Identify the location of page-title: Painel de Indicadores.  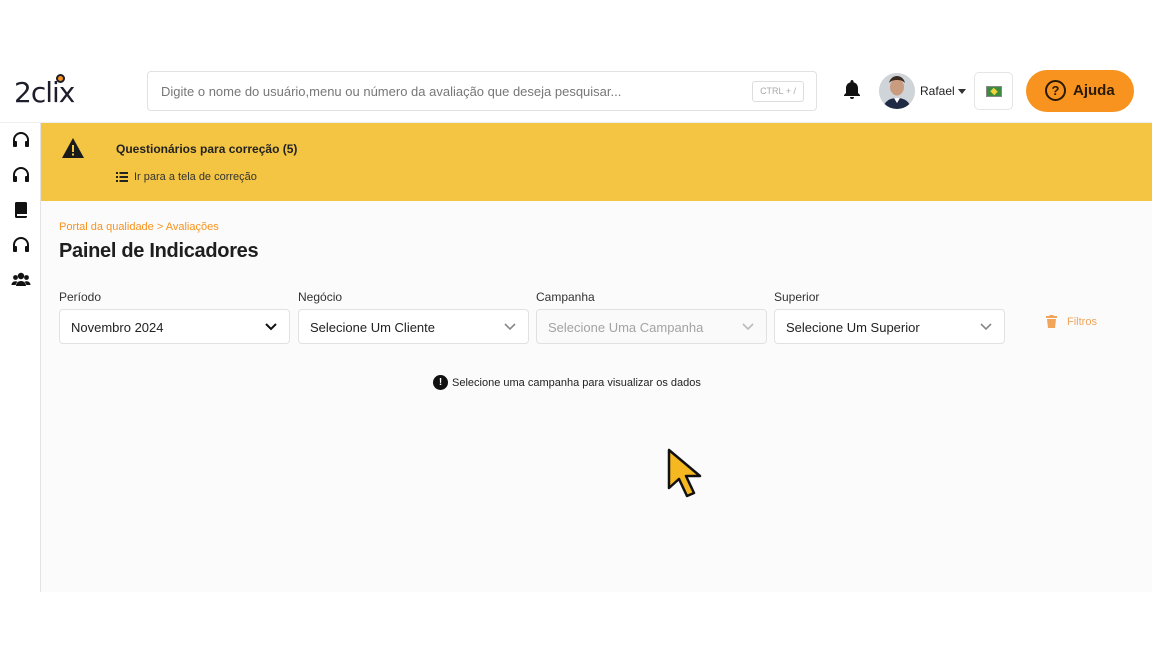
(159, 251).